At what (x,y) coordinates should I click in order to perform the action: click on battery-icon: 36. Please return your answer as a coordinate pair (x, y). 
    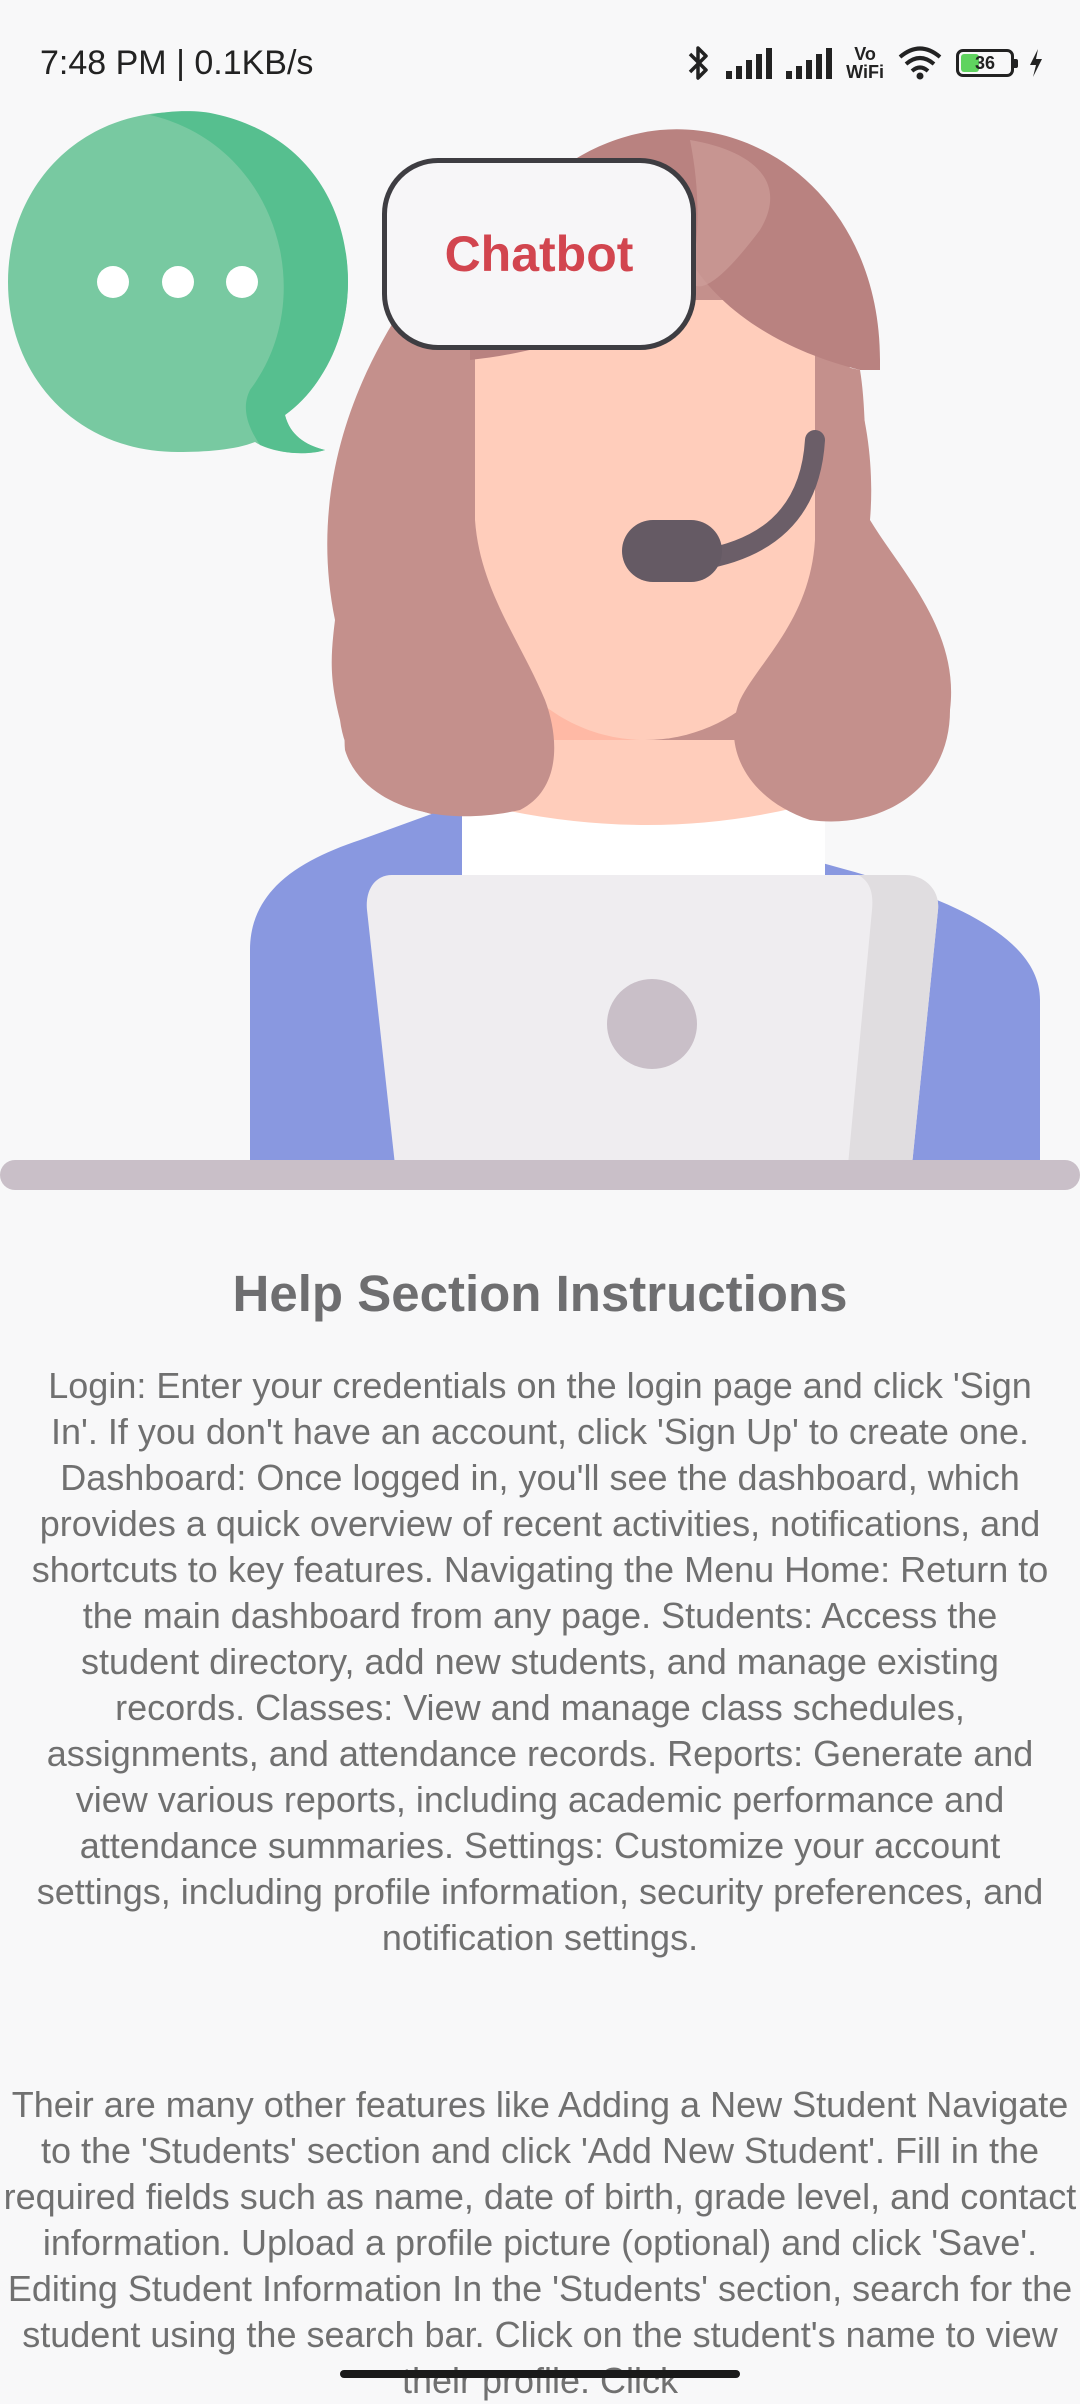
    Looking at the image, I should click on (987, 63).